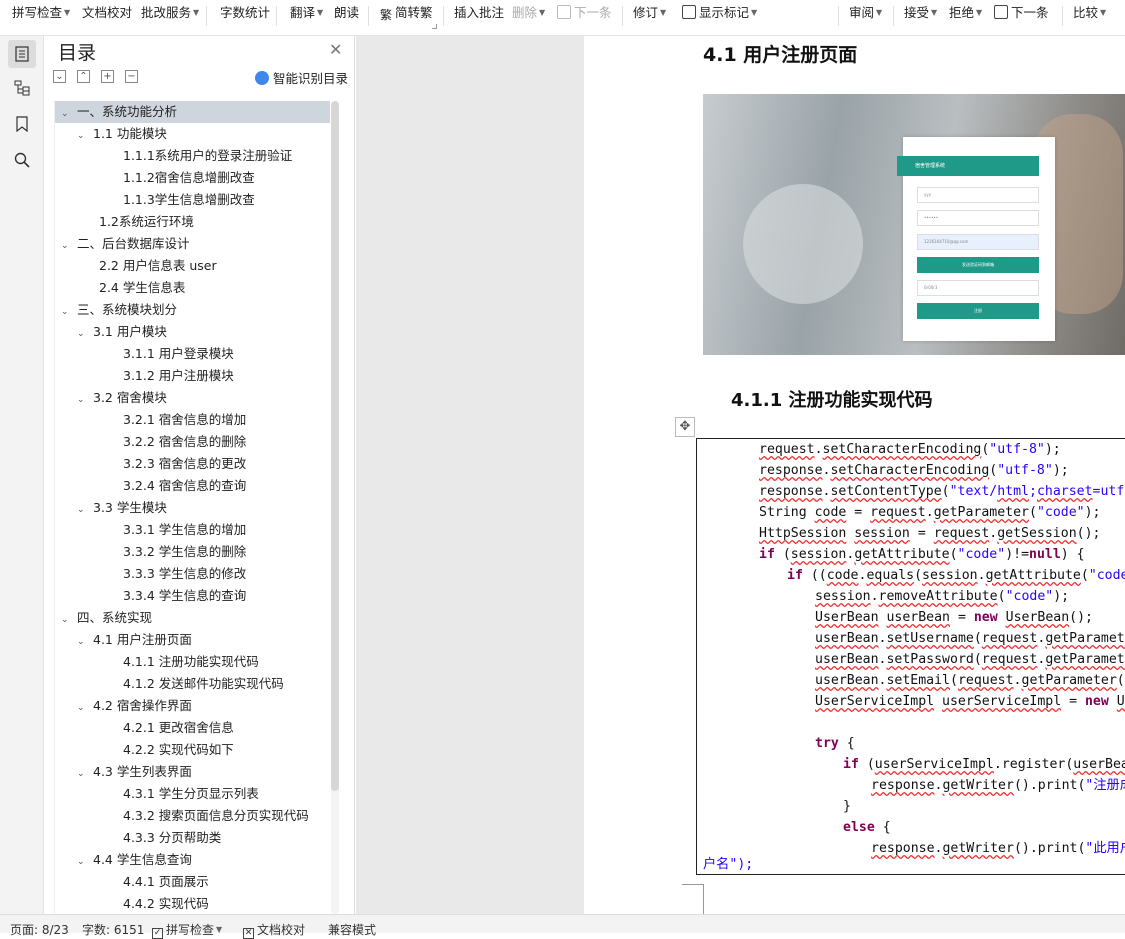 The width and height of the screenshot is (1125, 939). What do you see at coordinates (113, 929) in the screenshot?
I see `word-count-indicator: 字数: 6151` at bounding box center [113, 929].